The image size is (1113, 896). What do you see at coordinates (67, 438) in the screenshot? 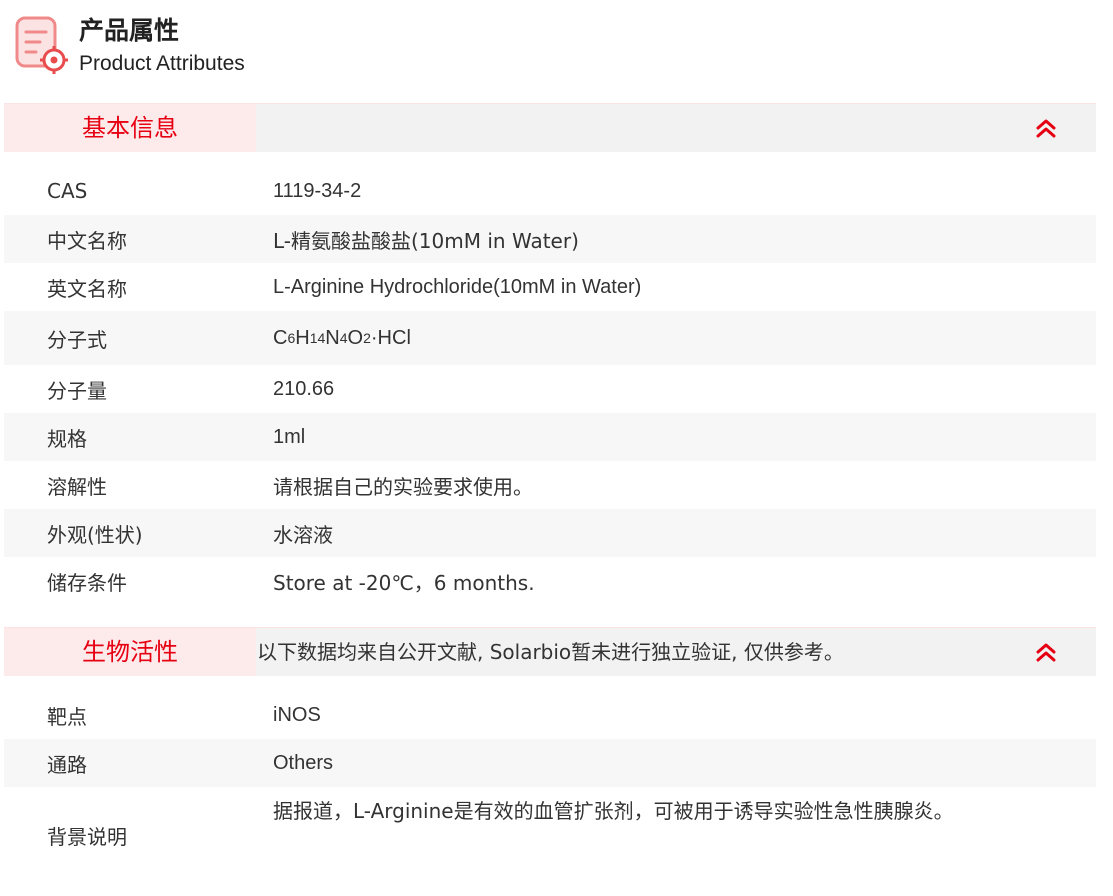
I see `row-label: 规格` at bounding box center [67, 438].